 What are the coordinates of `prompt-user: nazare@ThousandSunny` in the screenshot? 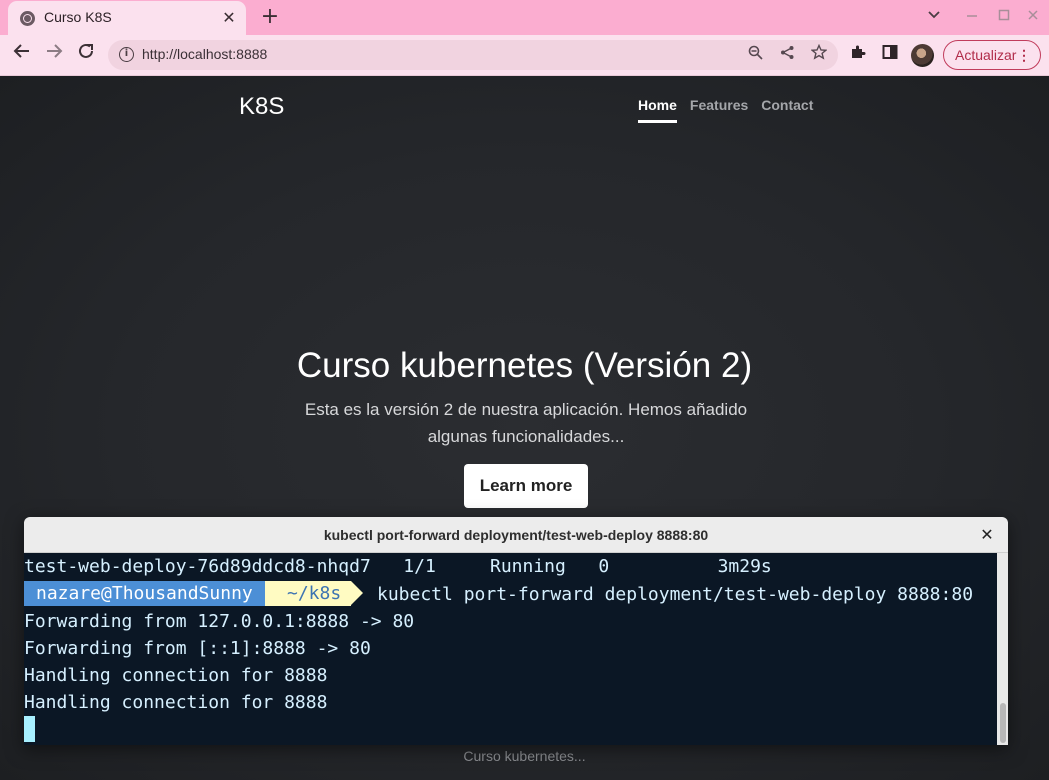 It's located at (150, 593).